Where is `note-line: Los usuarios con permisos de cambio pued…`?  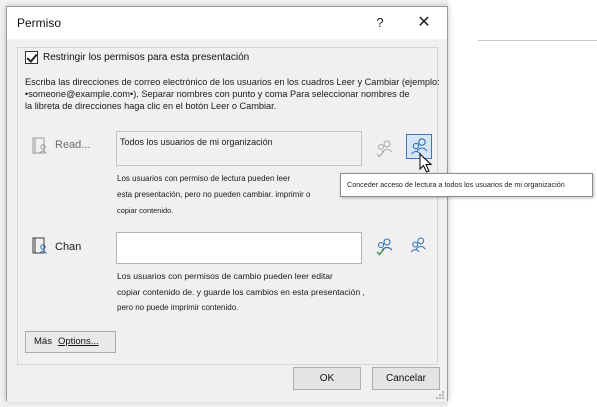
note-line: Los usuarios con permisos de cambio pued… is located at coordinates (225, 276).